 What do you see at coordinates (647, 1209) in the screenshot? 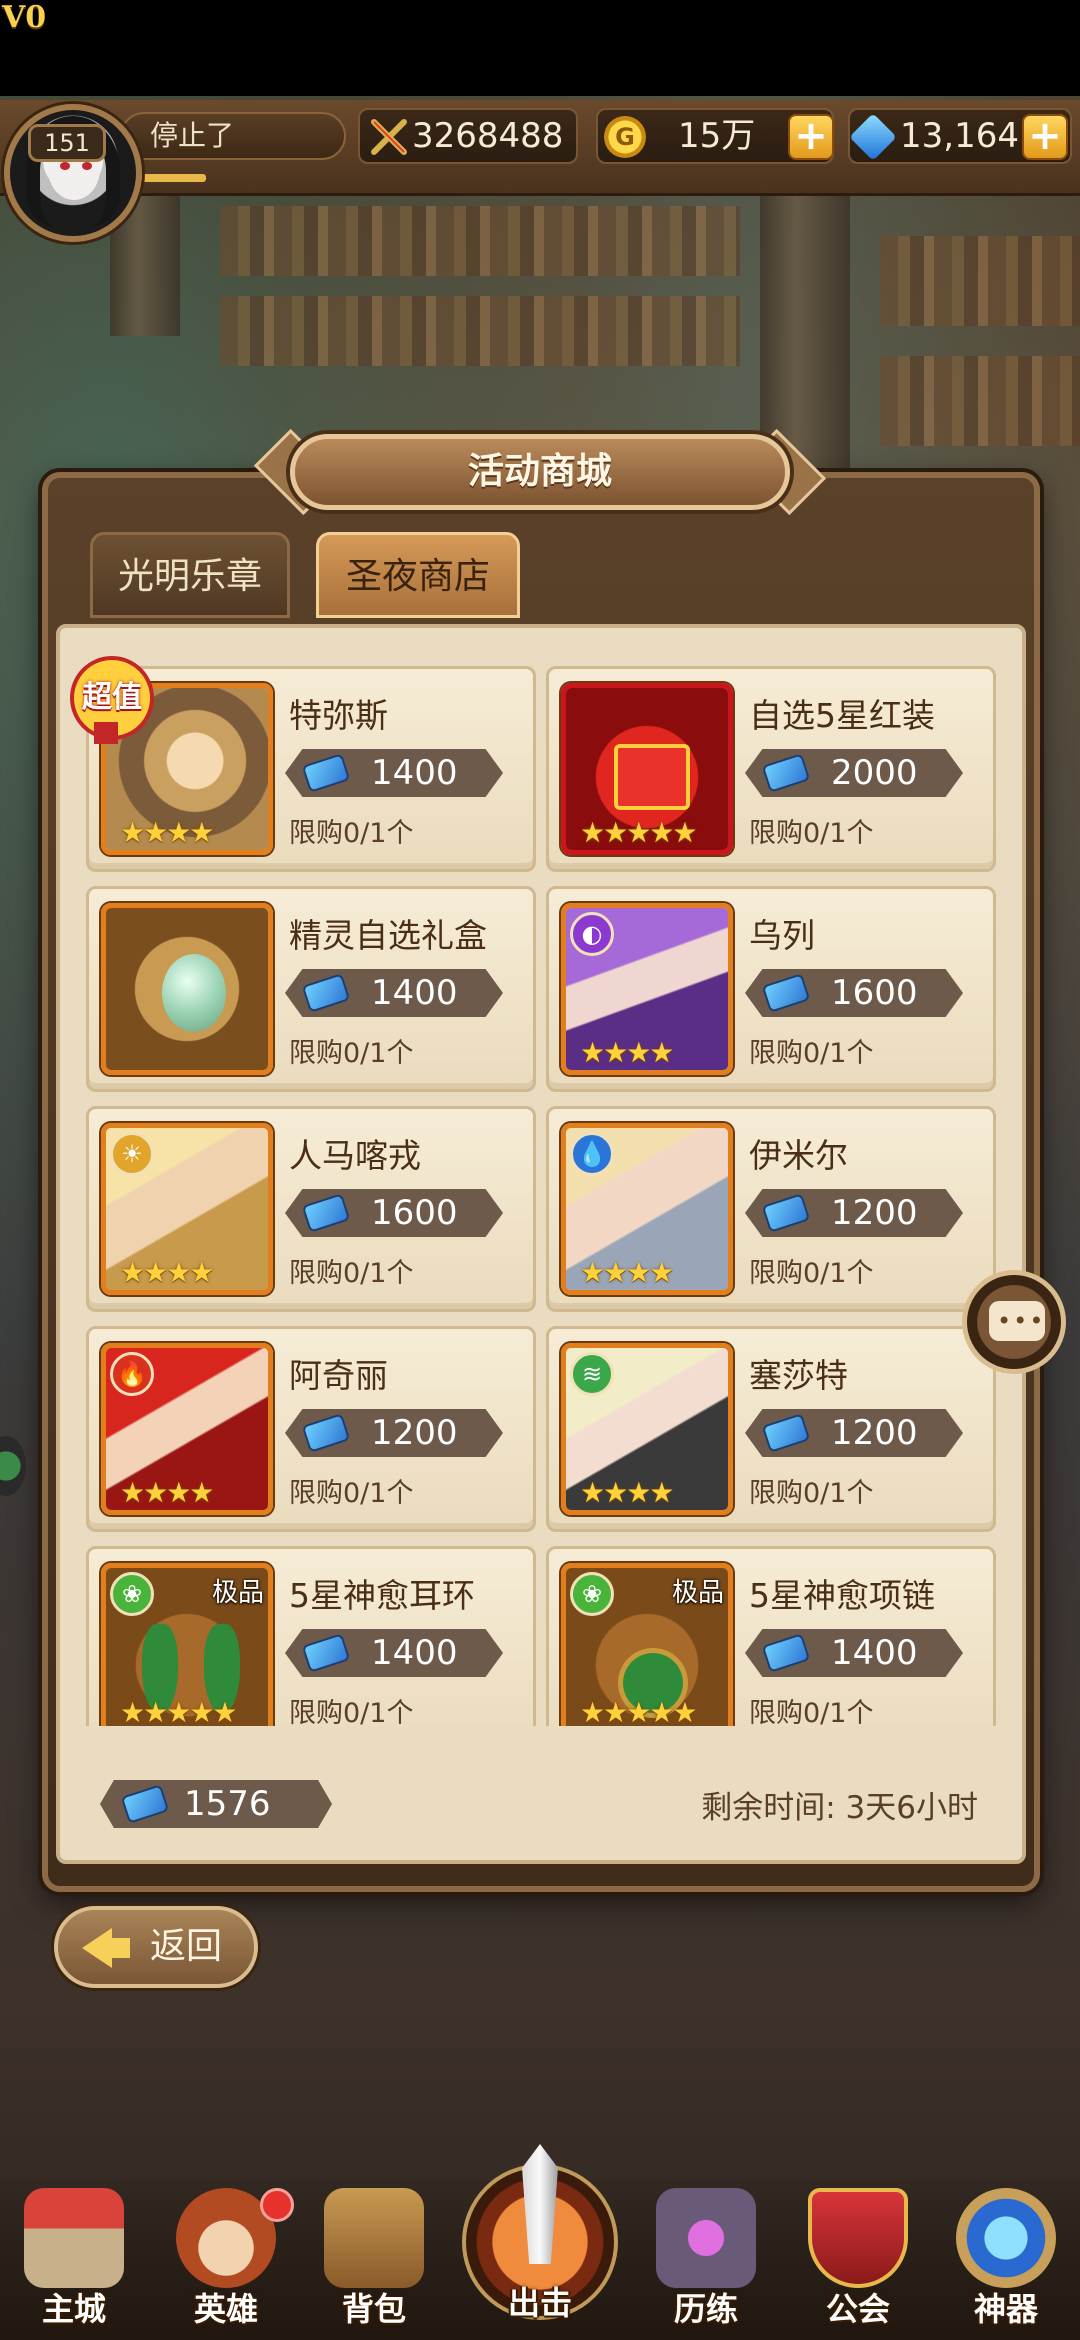
I see `hero-portrait: 💧 ★★★★` at bounding box center [647, 1209].